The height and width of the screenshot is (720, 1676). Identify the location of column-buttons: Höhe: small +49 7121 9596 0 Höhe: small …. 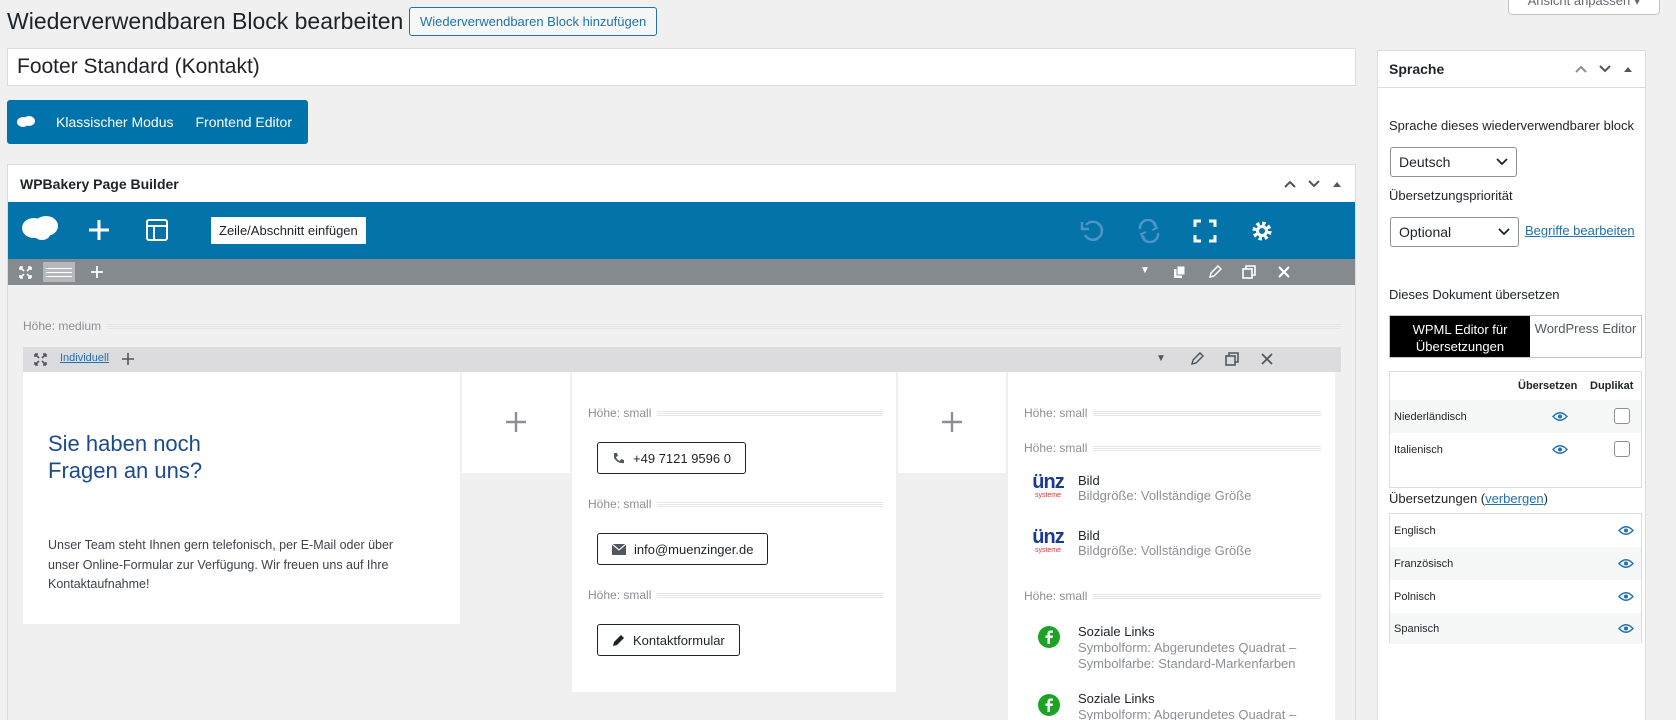
(734, 532).